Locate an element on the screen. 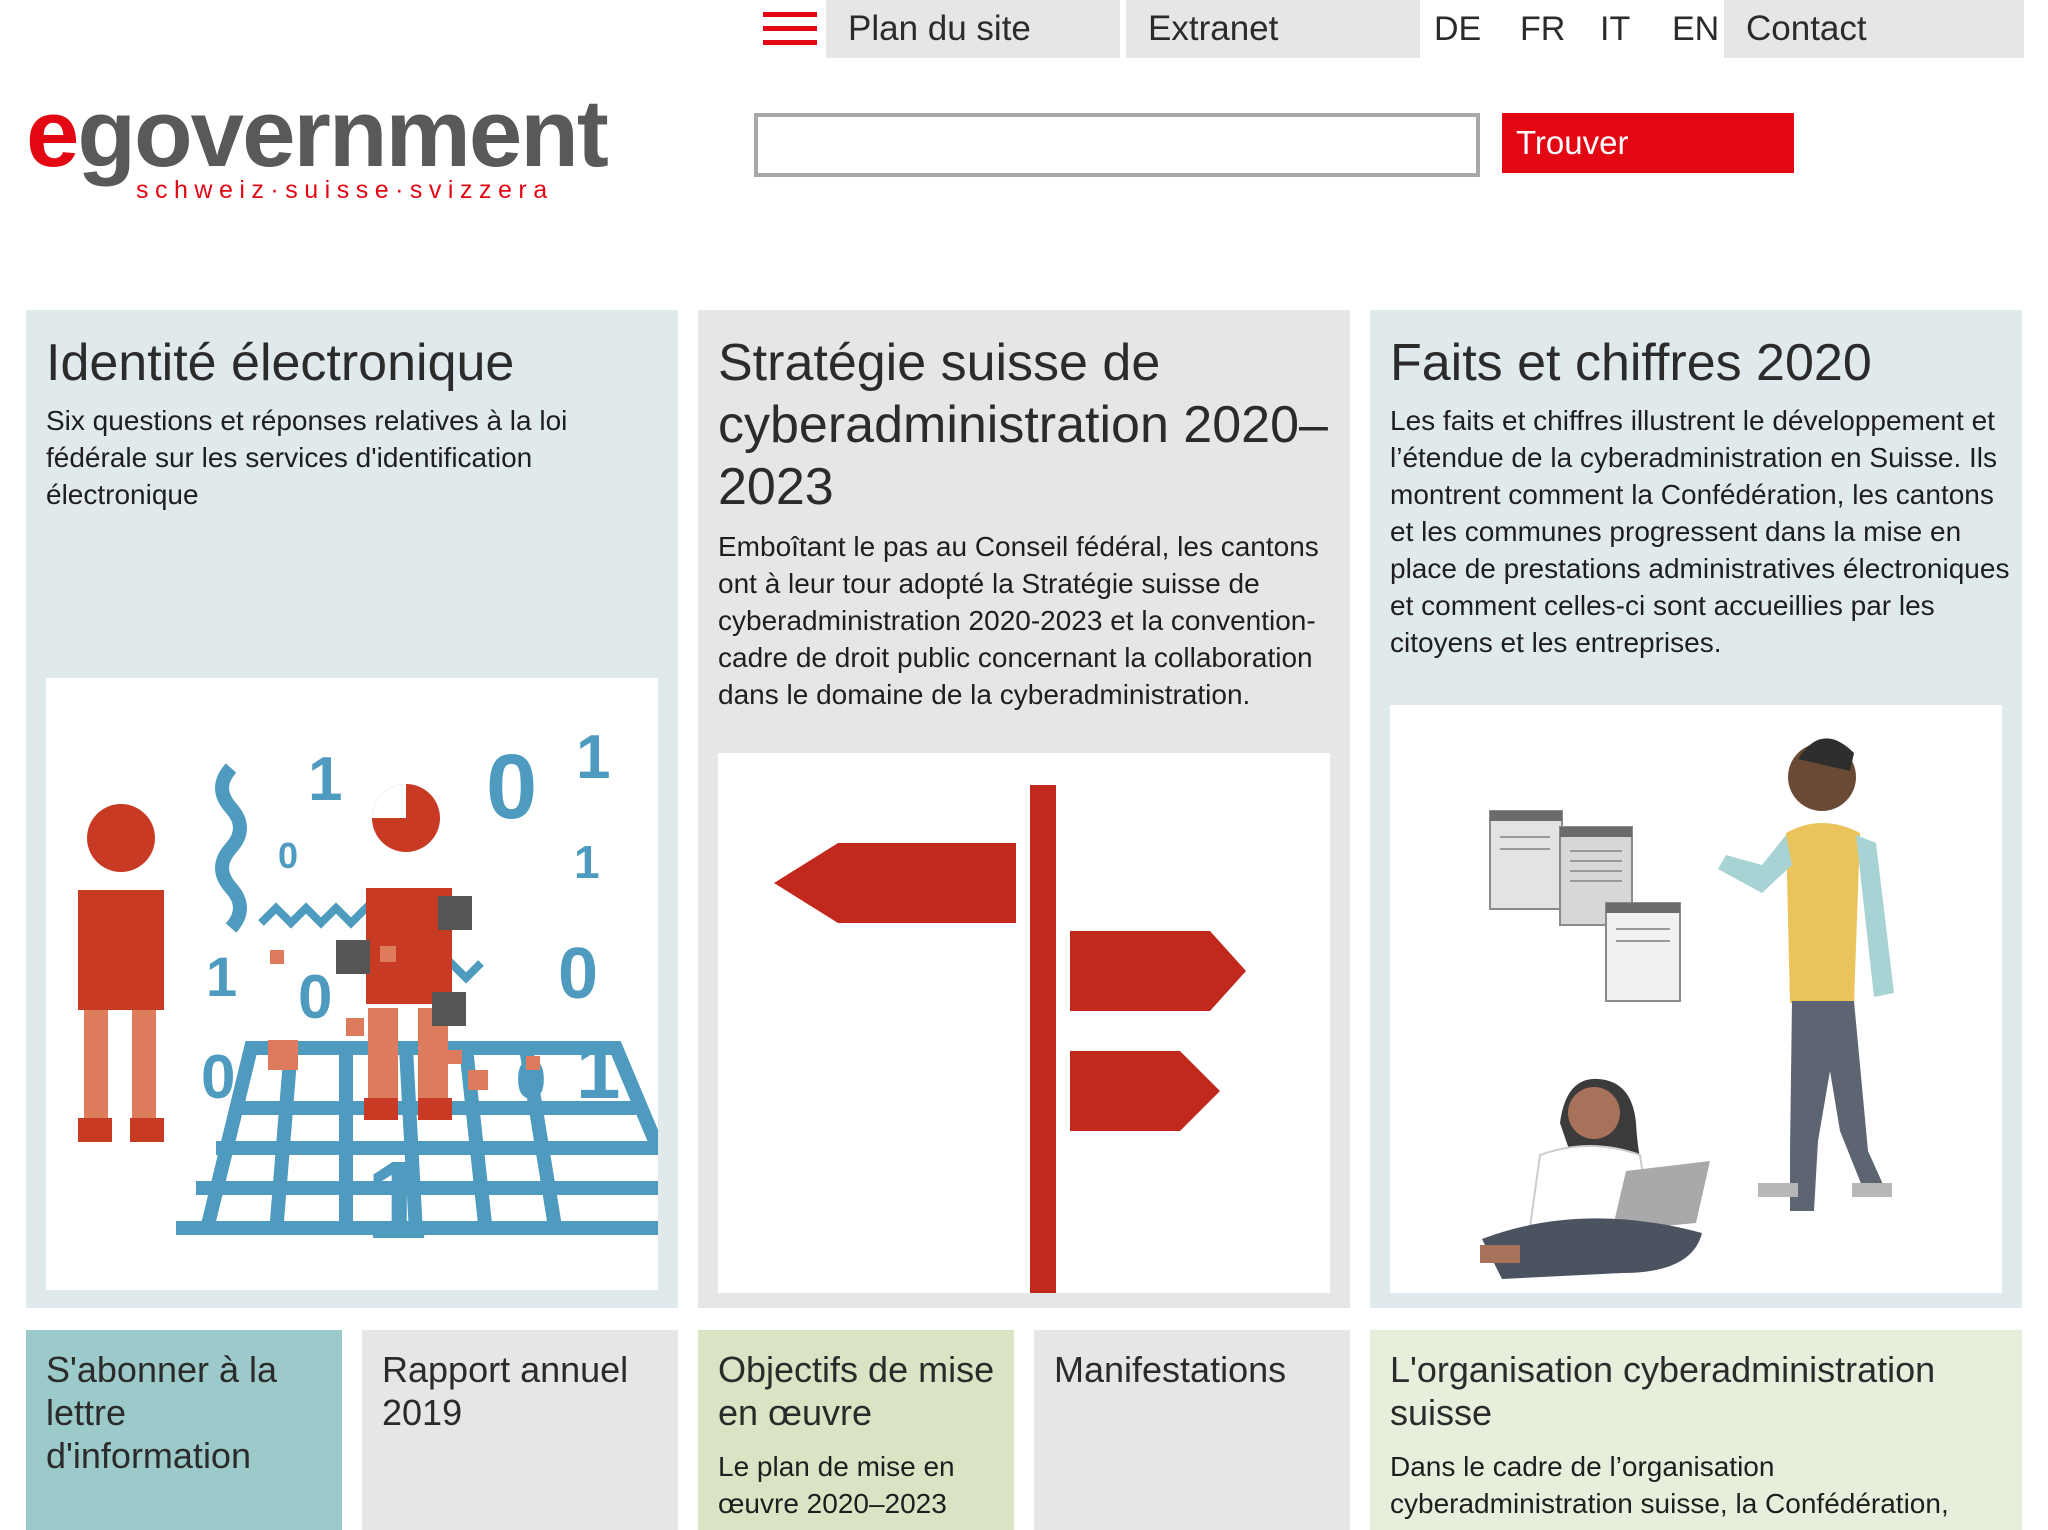 The width and height of the screenshot is (2048, 1530). language-de: DE is located at coordinates (1457, 29).